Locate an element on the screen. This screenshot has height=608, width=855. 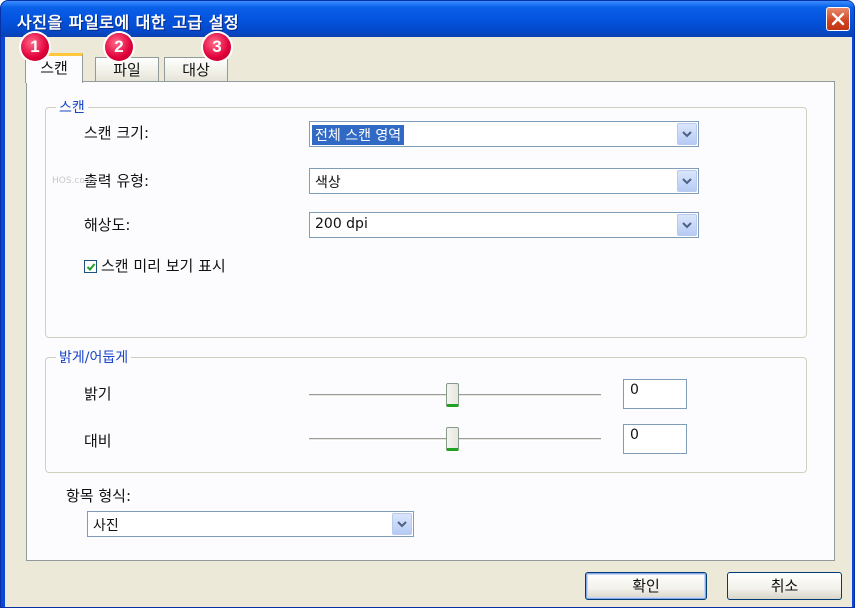
close-button is located at coordinates (838, 19).